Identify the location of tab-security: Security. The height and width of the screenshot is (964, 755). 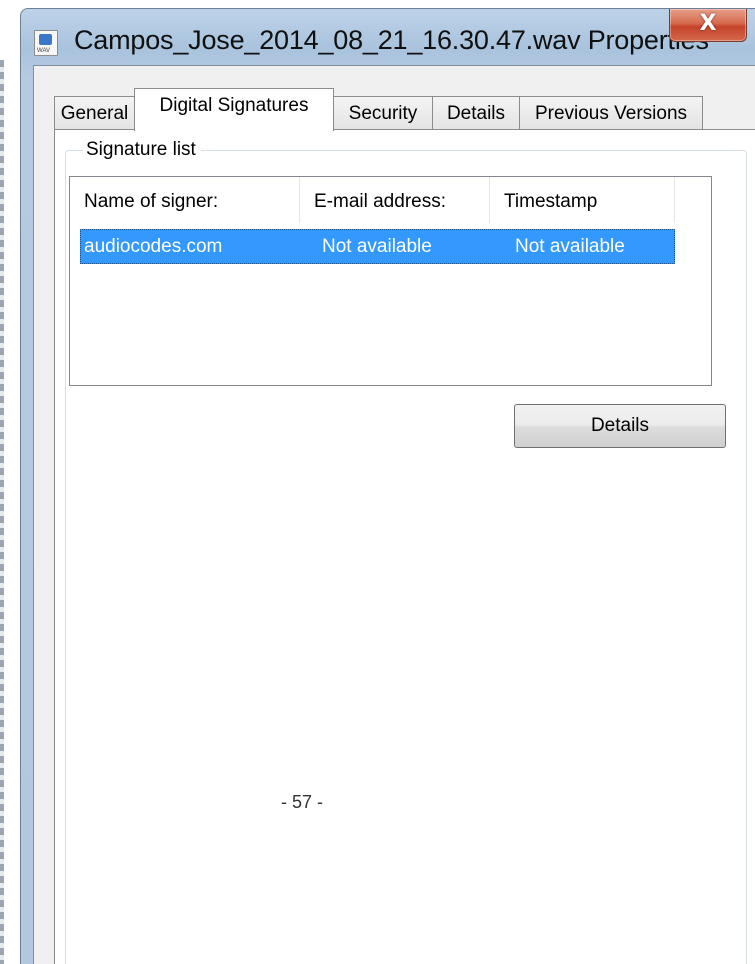
(383, 113).